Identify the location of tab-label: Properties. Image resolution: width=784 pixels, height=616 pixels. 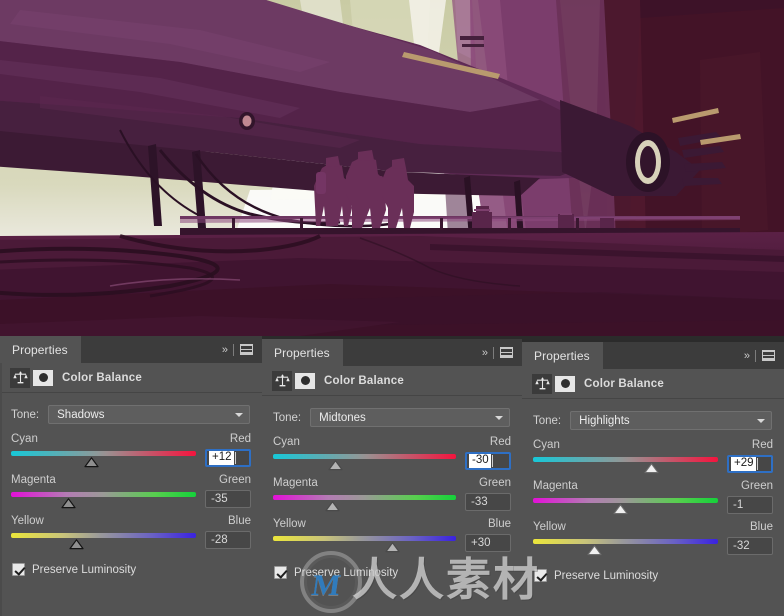
(562, 355).